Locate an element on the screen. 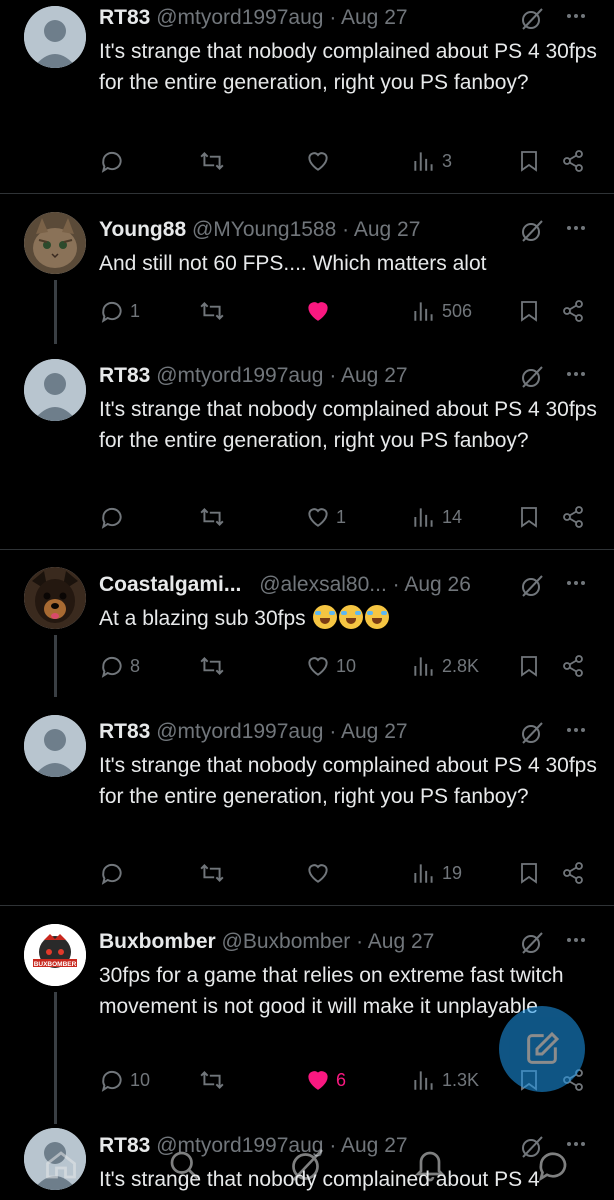  messages-icon is located at coordinates (552, 1167).